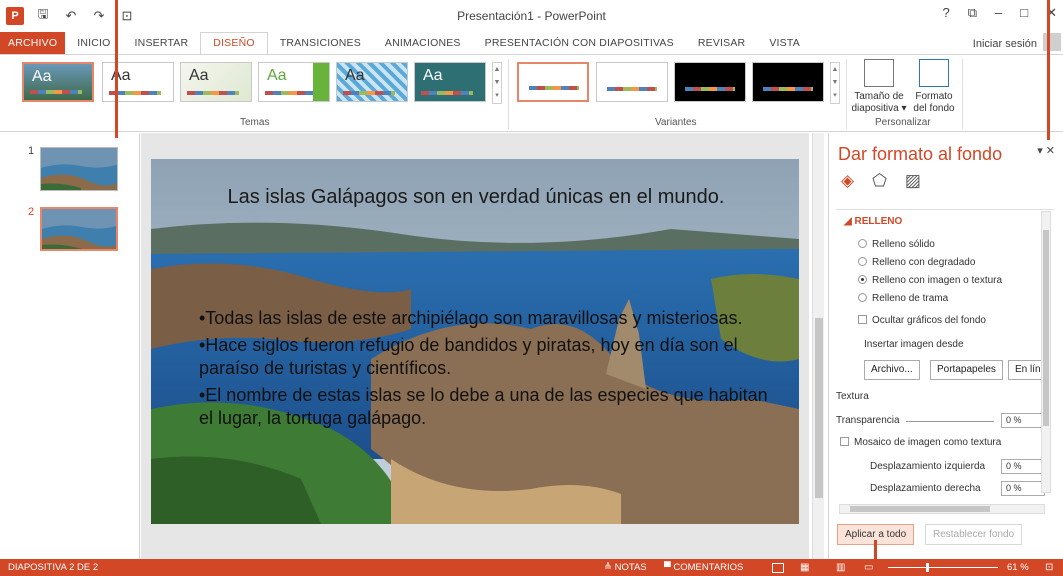  I want to click on customize-group-label: Personalizar, so click(903, 122).